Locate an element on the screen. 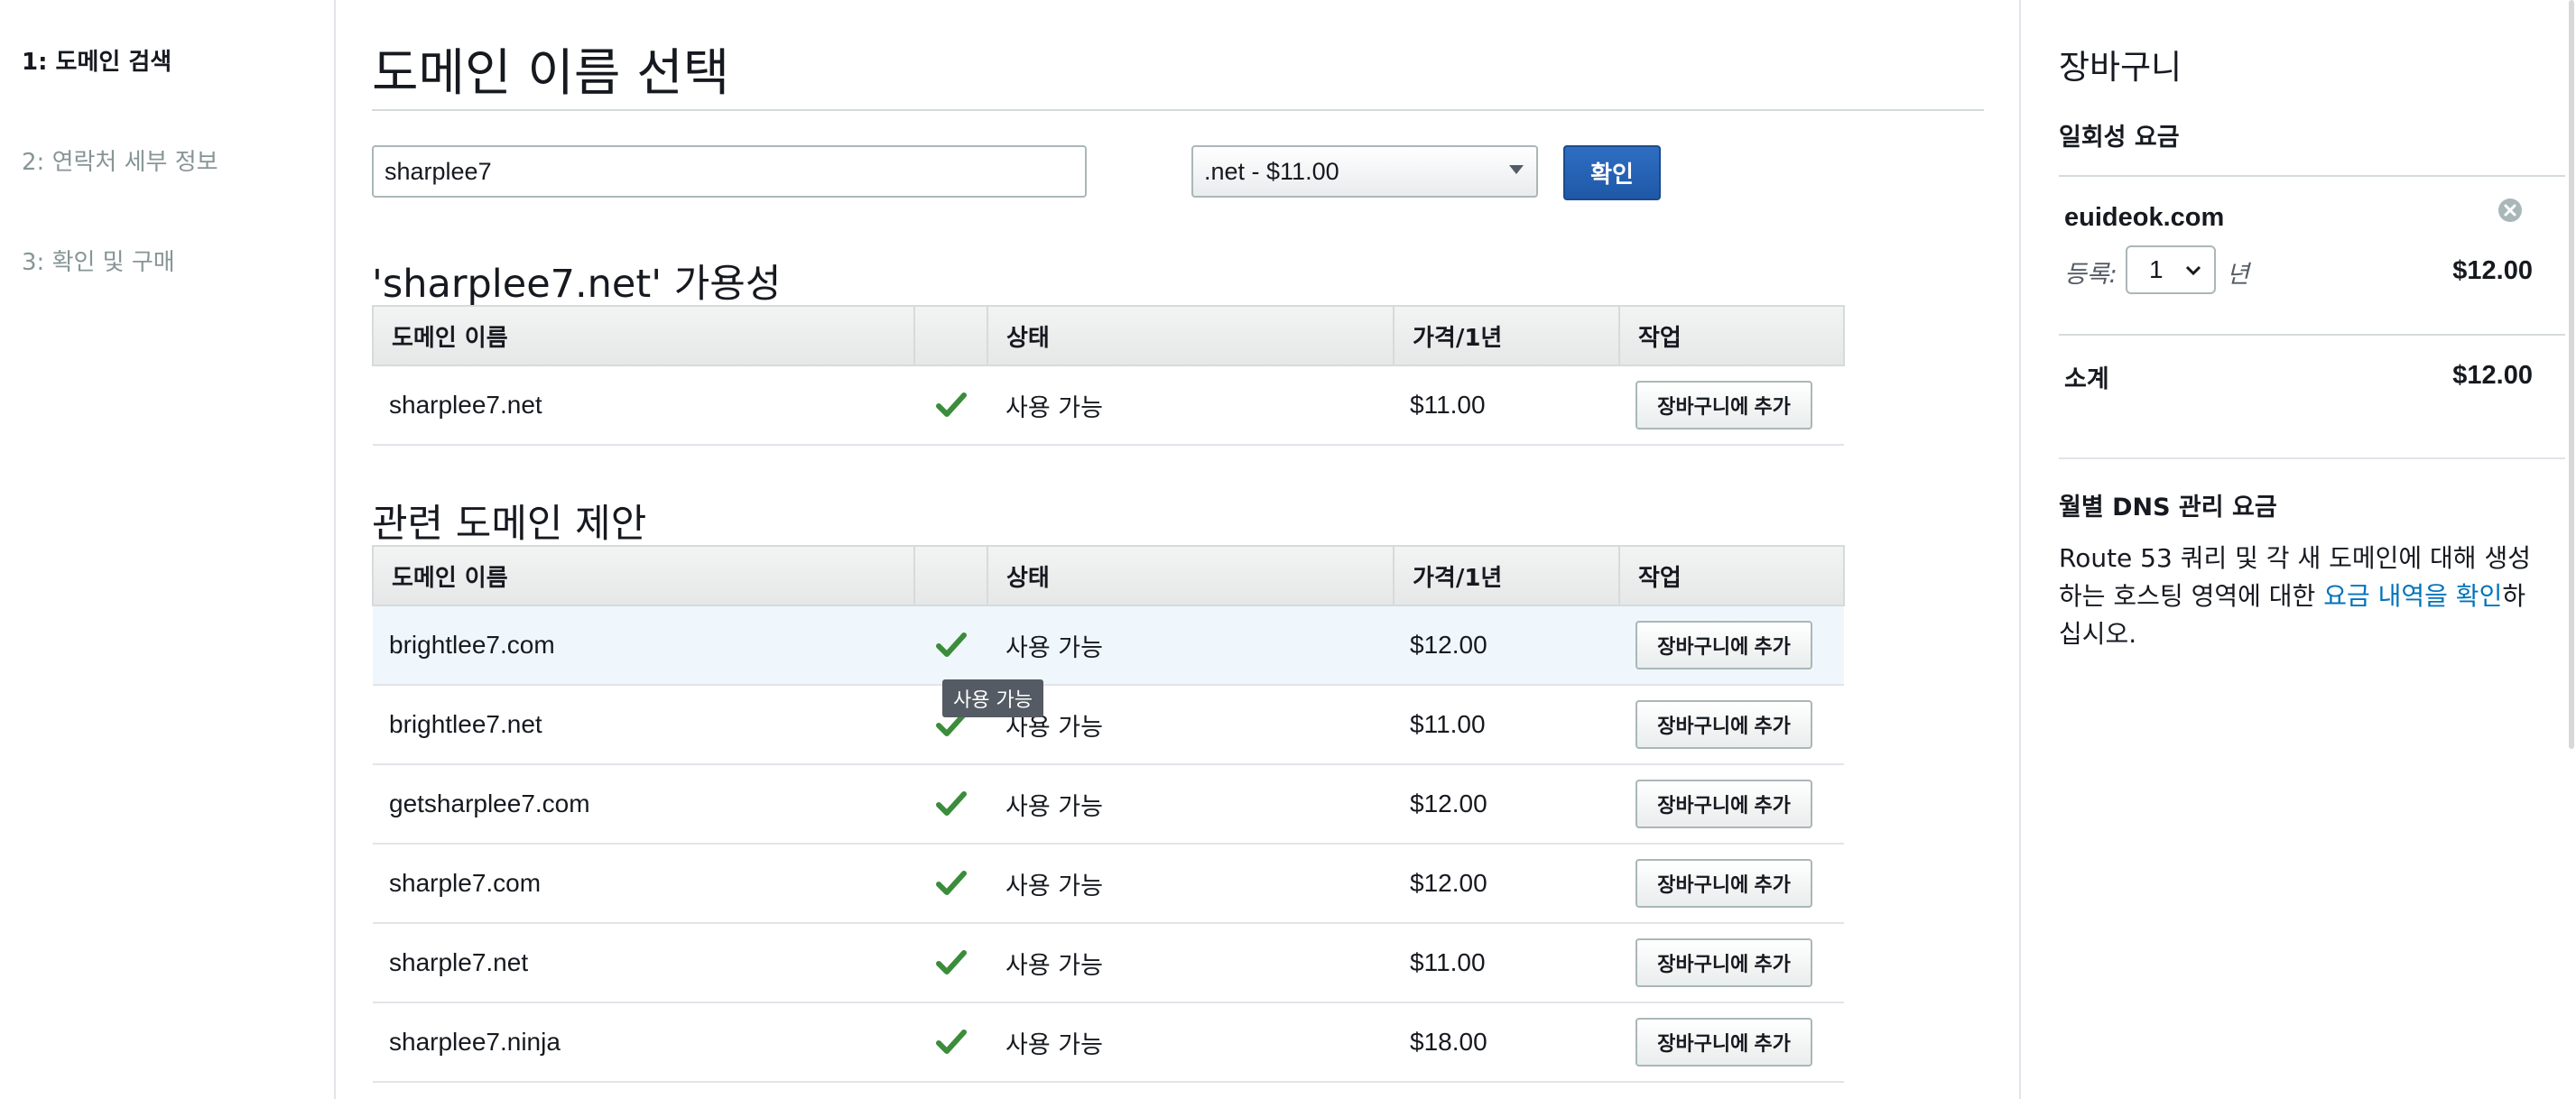 The width and height of the screenshot is (2576, 1099). table-row: getsharplee7.com 사용 가능 $12.00 장바구니에 추가 is located at coordinates (1108, 804).